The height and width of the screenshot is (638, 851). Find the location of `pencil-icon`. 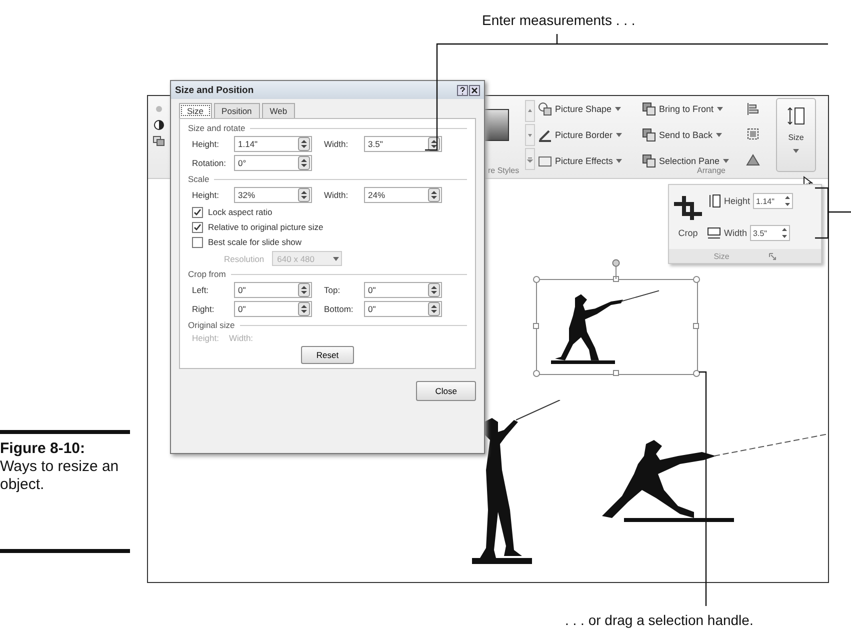

pencil-icon is located at coordinates (545, 135).